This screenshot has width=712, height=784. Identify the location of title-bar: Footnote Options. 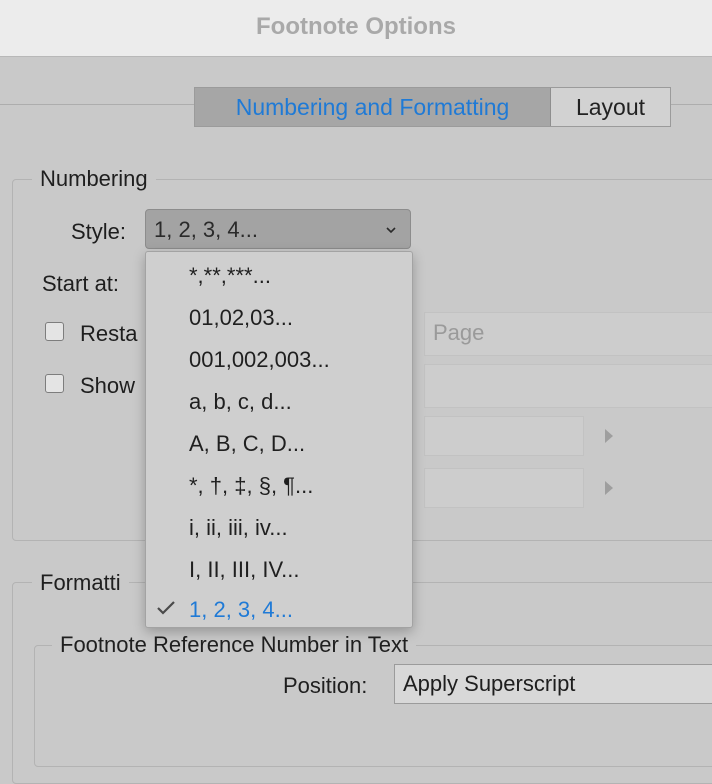
(356, 28).